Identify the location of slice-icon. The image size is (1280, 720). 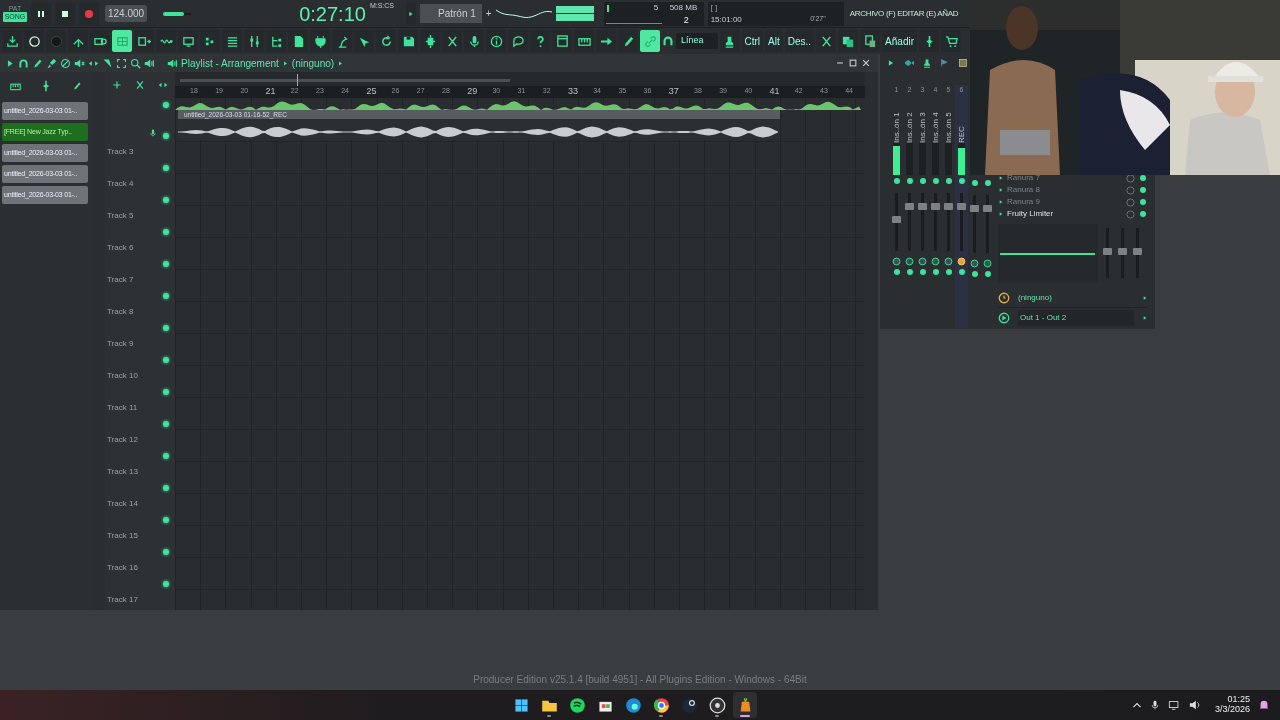
(107, 63).